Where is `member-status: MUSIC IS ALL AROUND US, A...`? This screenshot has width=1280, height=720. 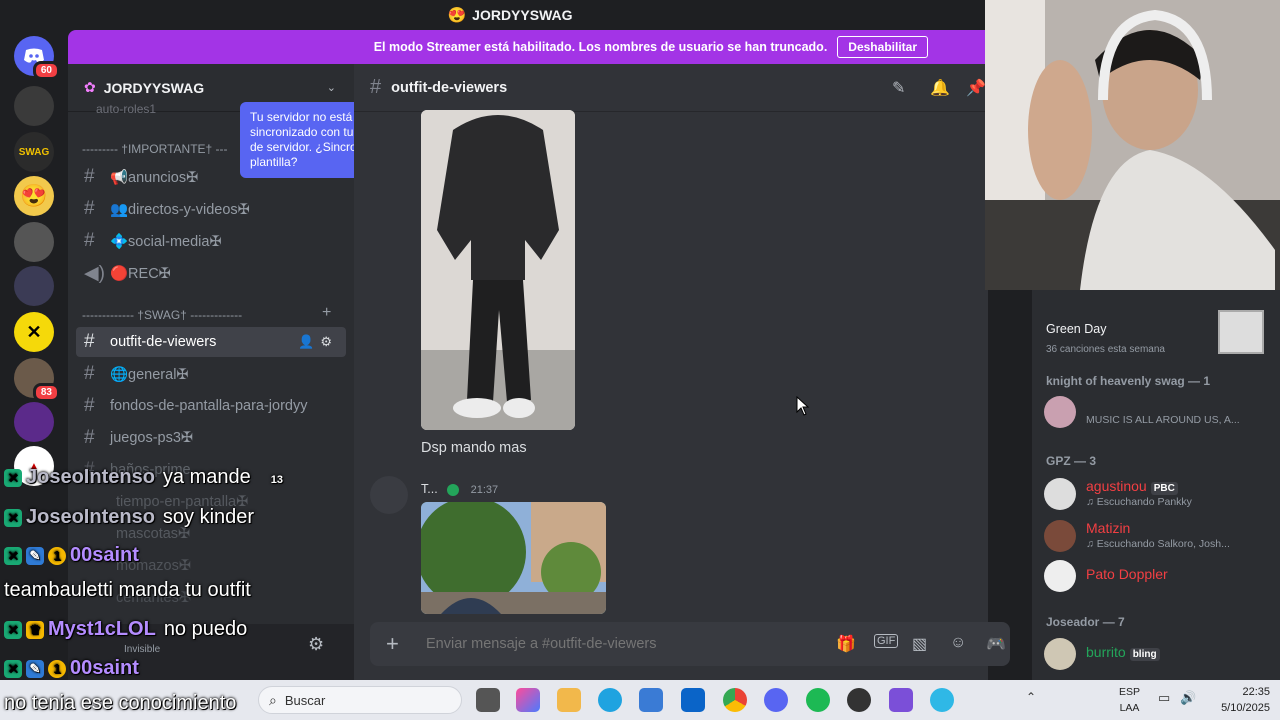 member-status: MUSIC IS ALL AROUND US, A... is located at coordinates (1163, 420).